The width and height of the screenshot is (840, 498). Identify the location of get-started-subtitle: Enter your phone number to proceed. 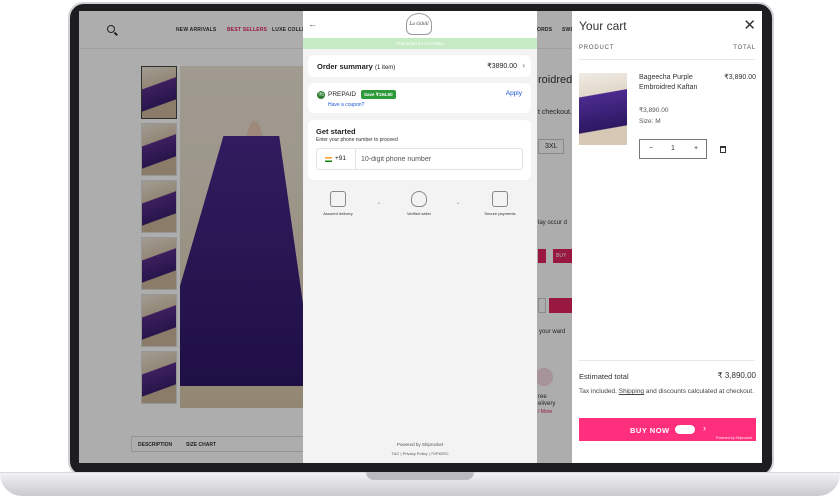
(357, 140).